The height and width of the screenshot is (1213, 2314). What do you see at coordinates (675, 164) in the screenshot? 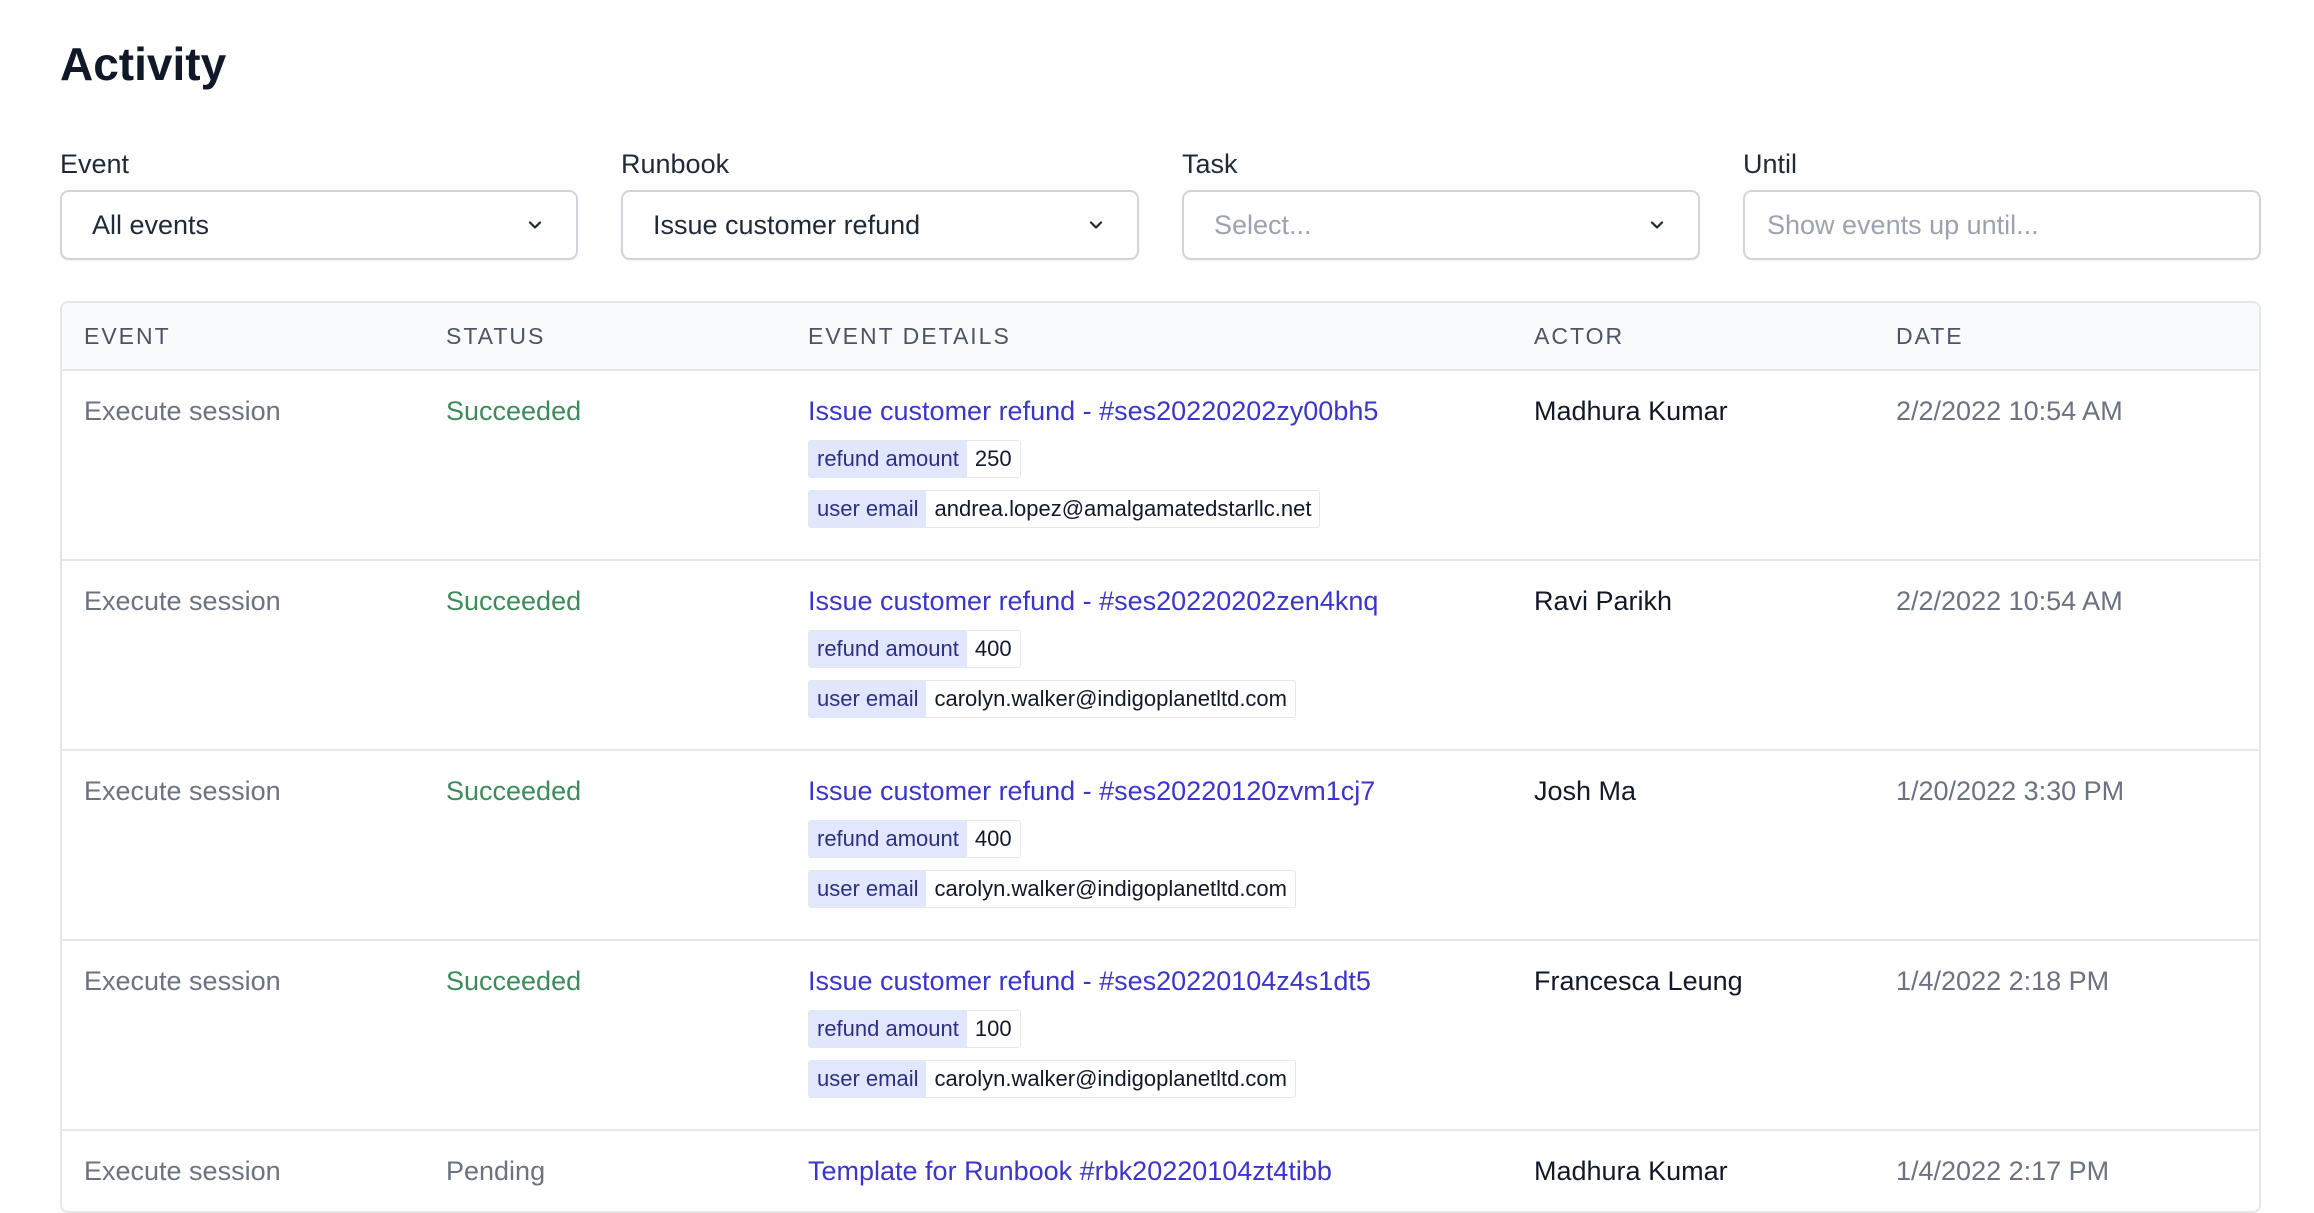
I see `runbook-filter-label: Runbook` at bounding box center [675, 164].